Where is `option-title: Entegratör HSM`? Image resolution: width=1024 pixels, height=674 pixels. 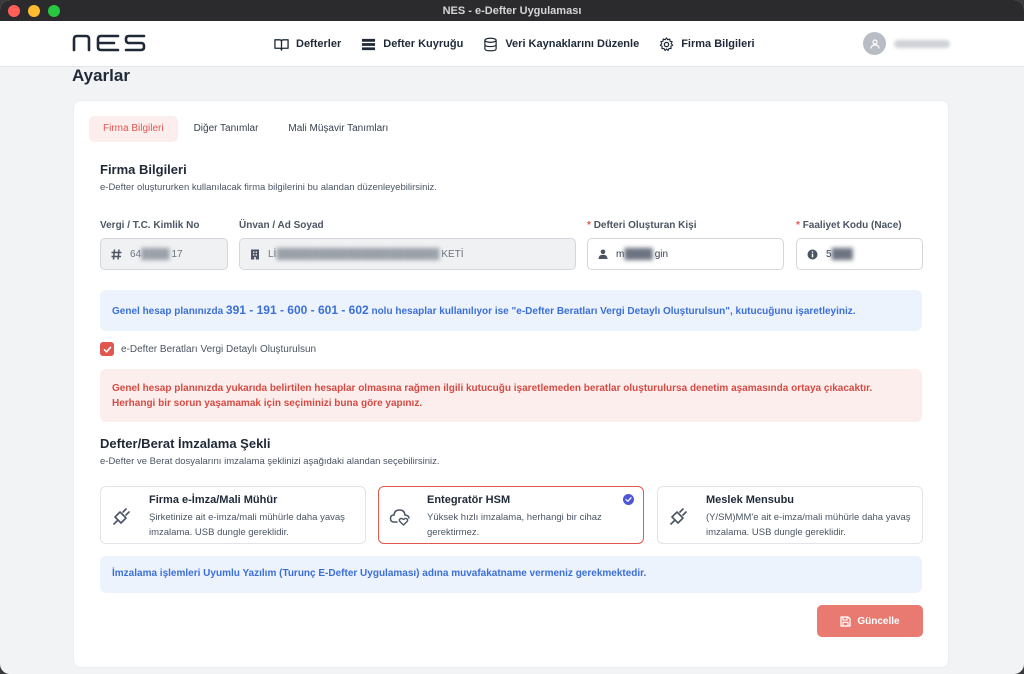
option-title: Entegratör HSM is located at coordinates (469, 500).